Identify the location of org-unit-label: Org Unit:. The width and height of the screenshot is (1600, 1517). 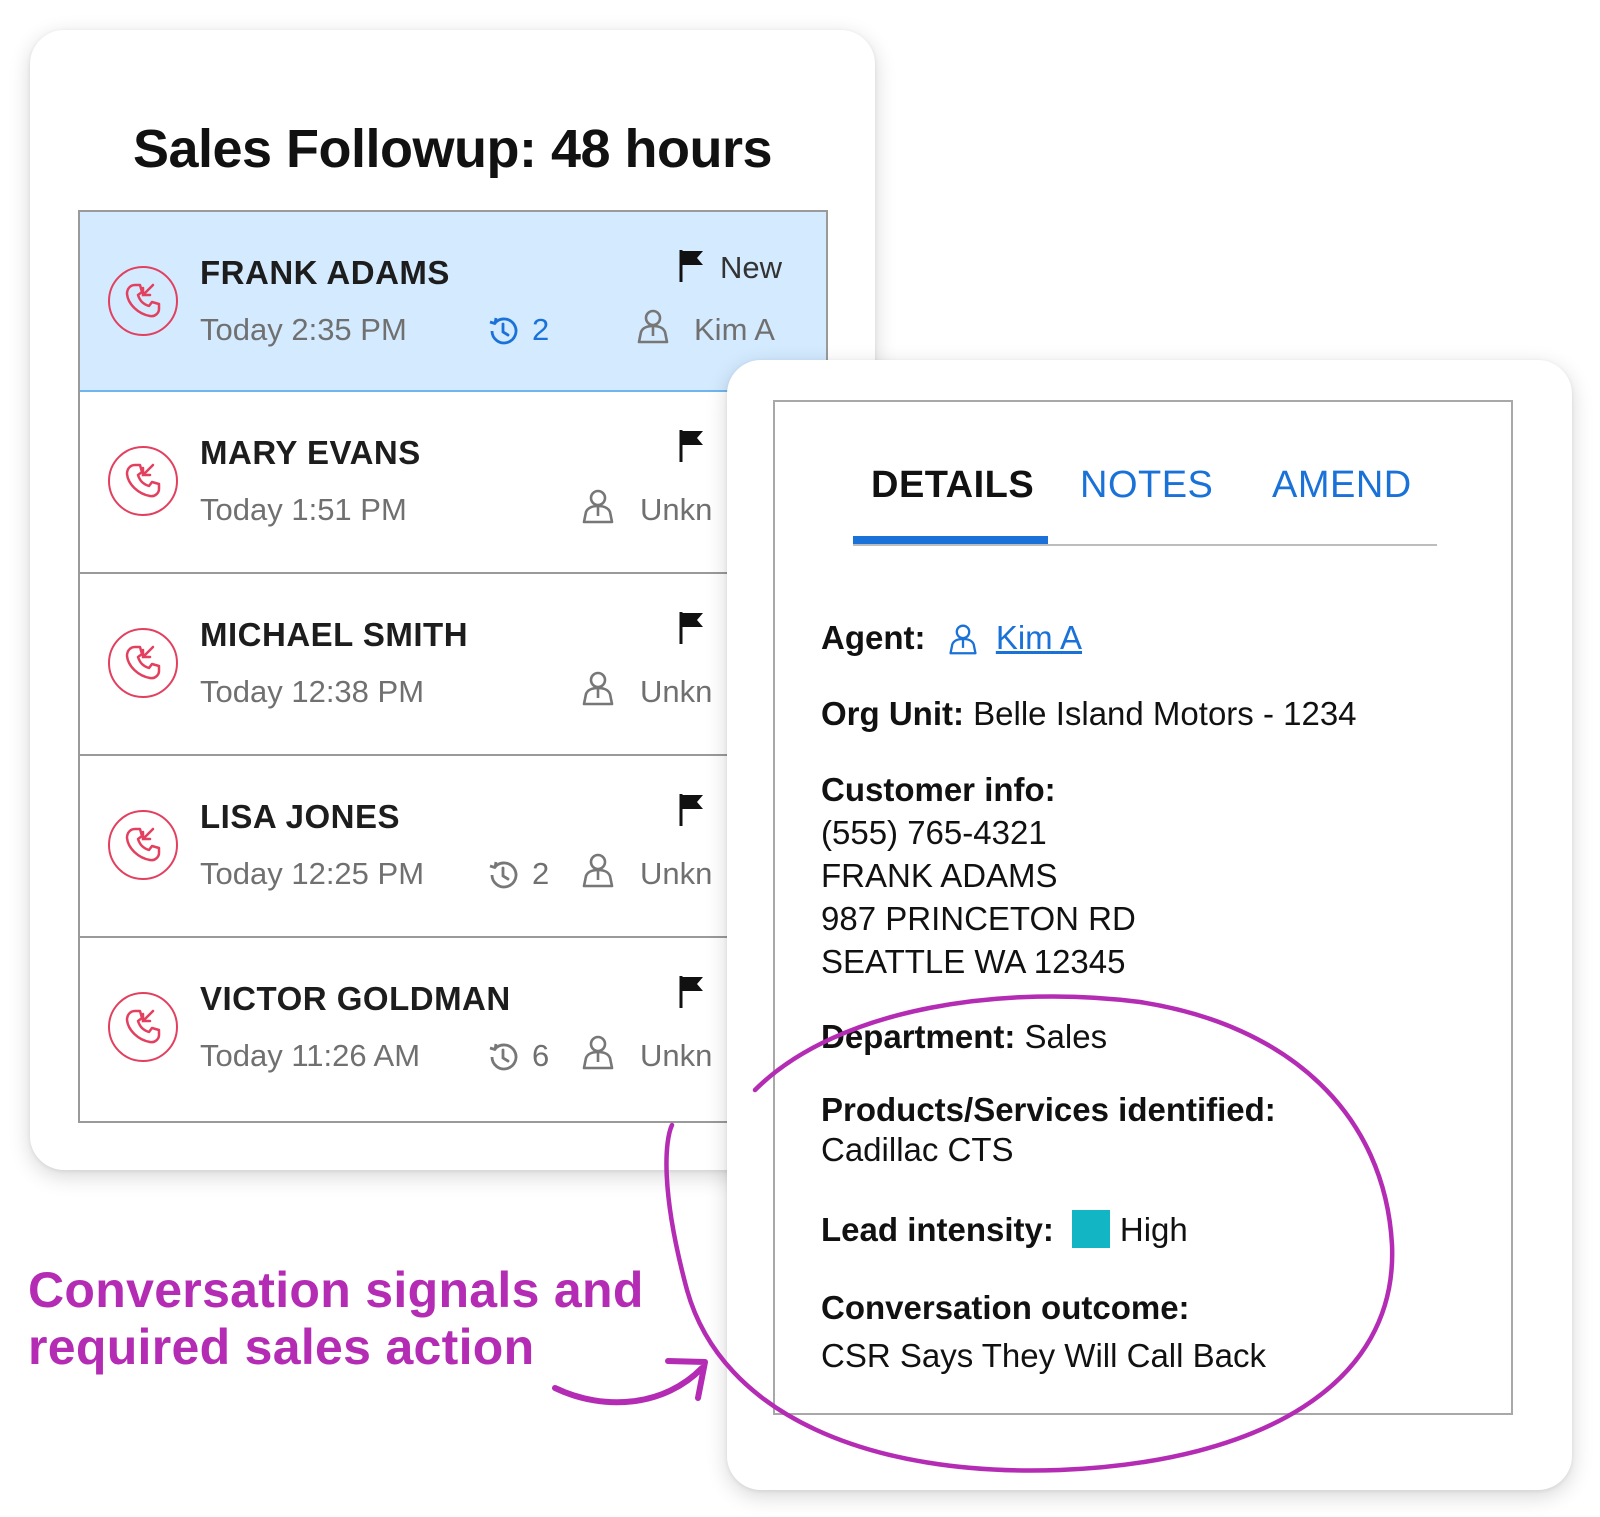
(892, 713).